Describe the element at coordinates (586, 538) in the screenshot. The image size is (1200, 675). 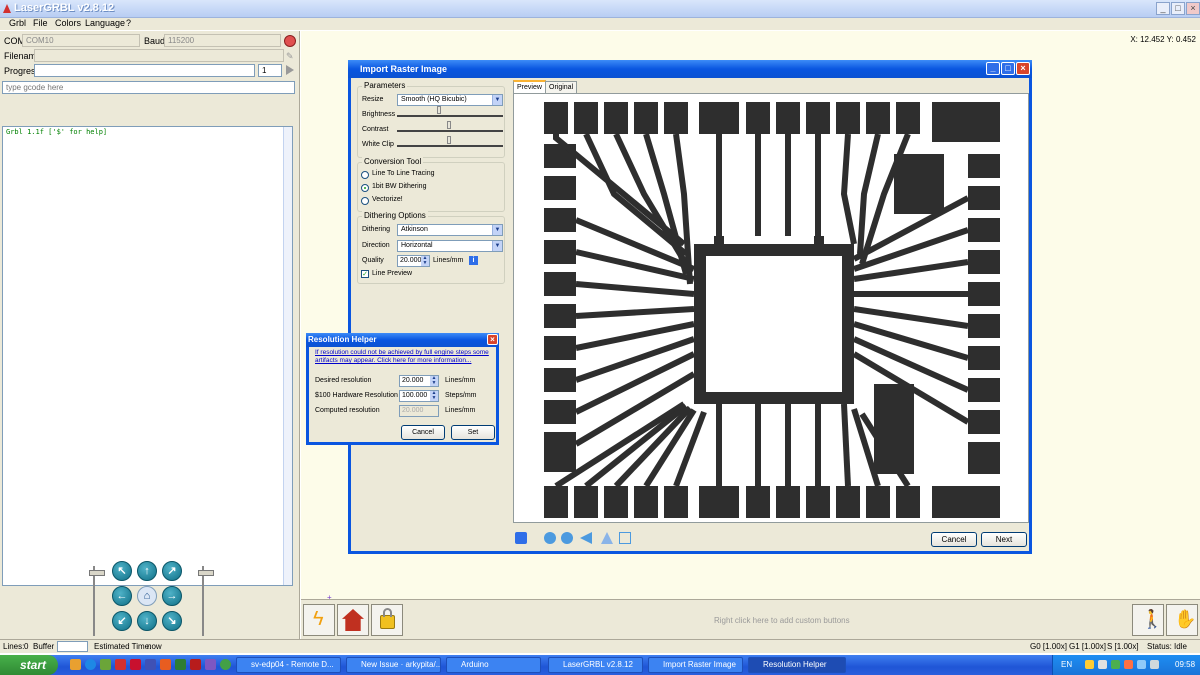
I see `flip-horizontal-icon` at that location.